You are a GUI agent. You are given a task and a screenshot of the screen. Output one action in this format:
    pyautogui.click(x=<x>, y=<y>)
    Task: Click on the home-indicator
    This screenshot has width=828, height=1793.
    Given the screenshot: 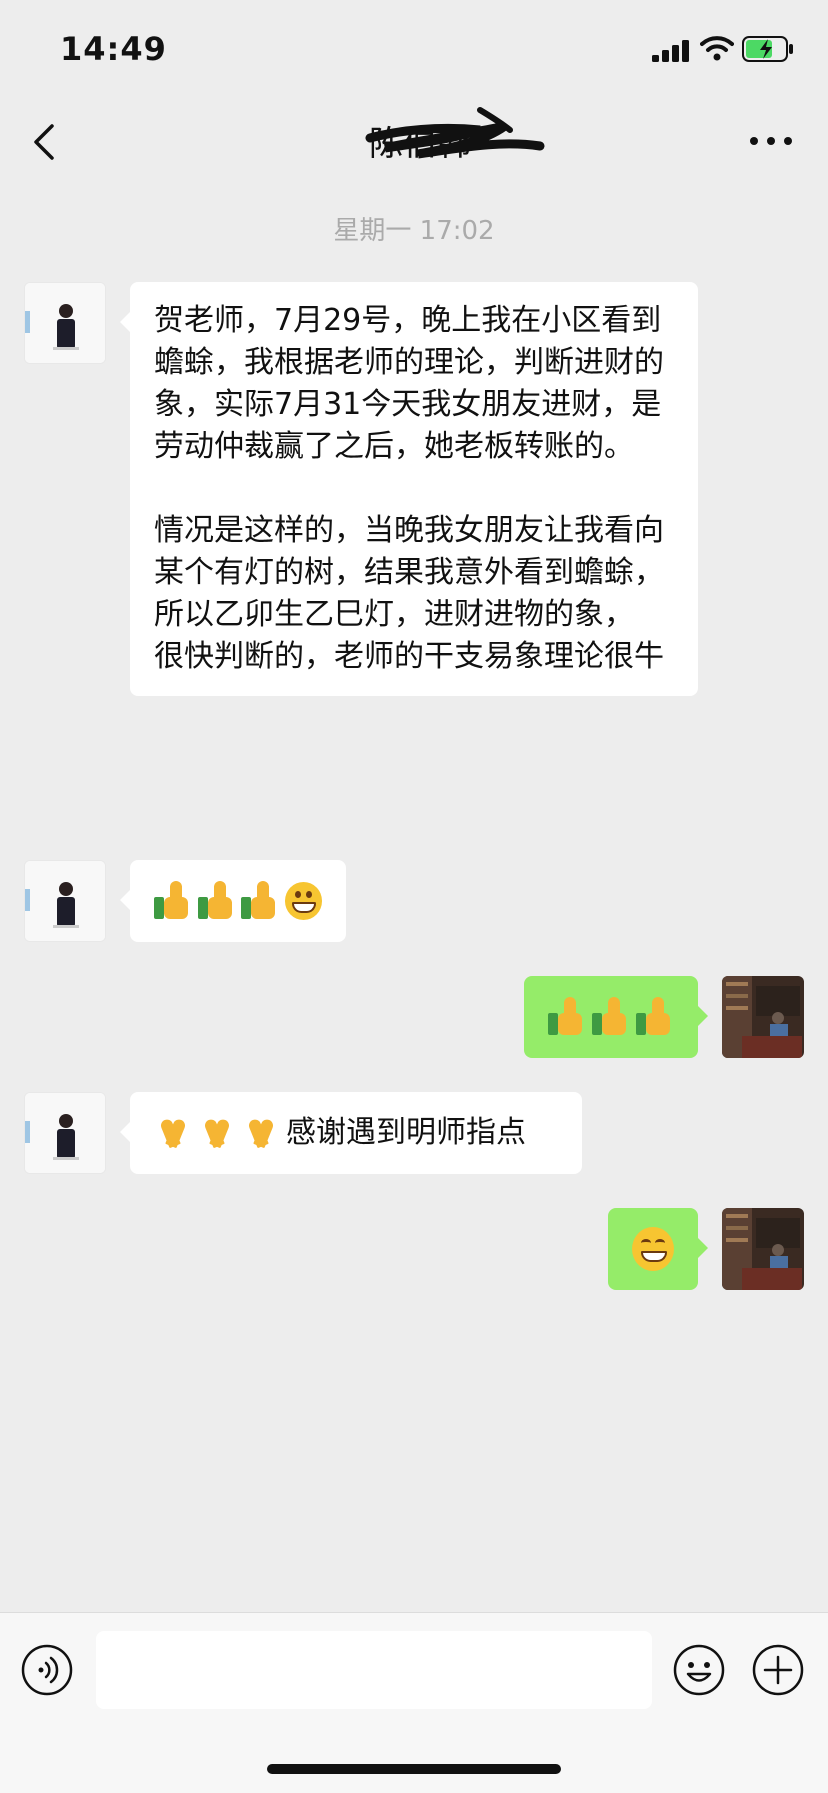 What is the action you would take?
    pyautogui.click(x=414, y=1769)
    